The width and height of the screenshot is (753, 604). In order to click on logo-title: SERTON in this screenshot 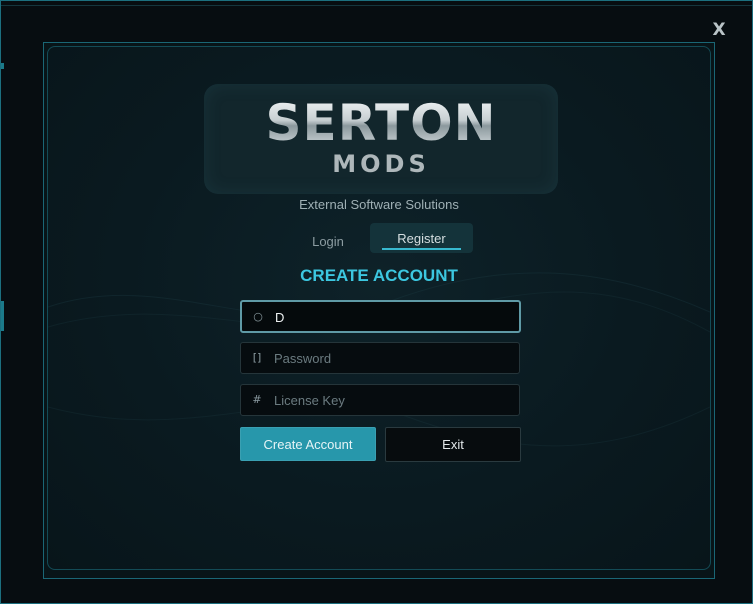, I will do `click(381, 123)`.